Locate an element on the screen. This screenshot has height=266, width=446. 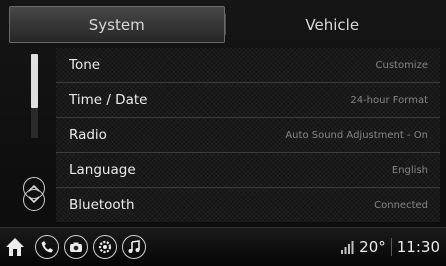
settings-row-bluetooth: Bluetooth Connected is located at coordinates (248, 205).